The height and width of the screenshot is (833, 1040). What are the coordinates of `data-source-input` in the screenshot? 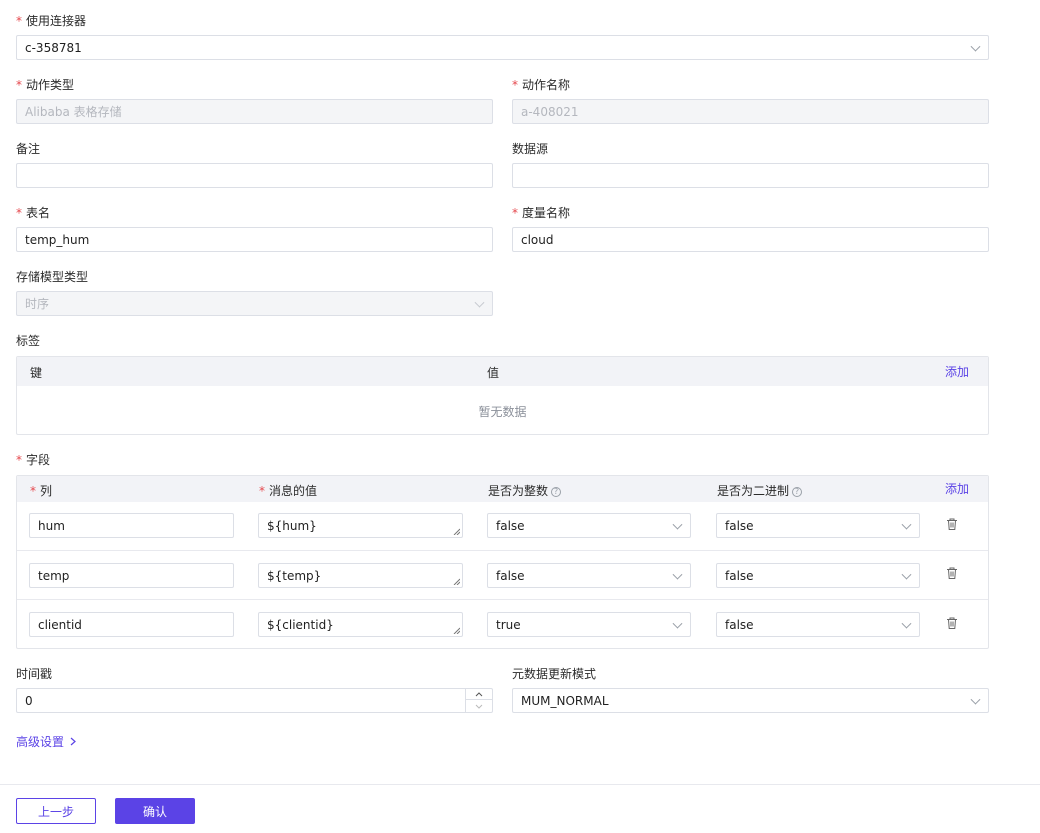 It's located at (750, 175).